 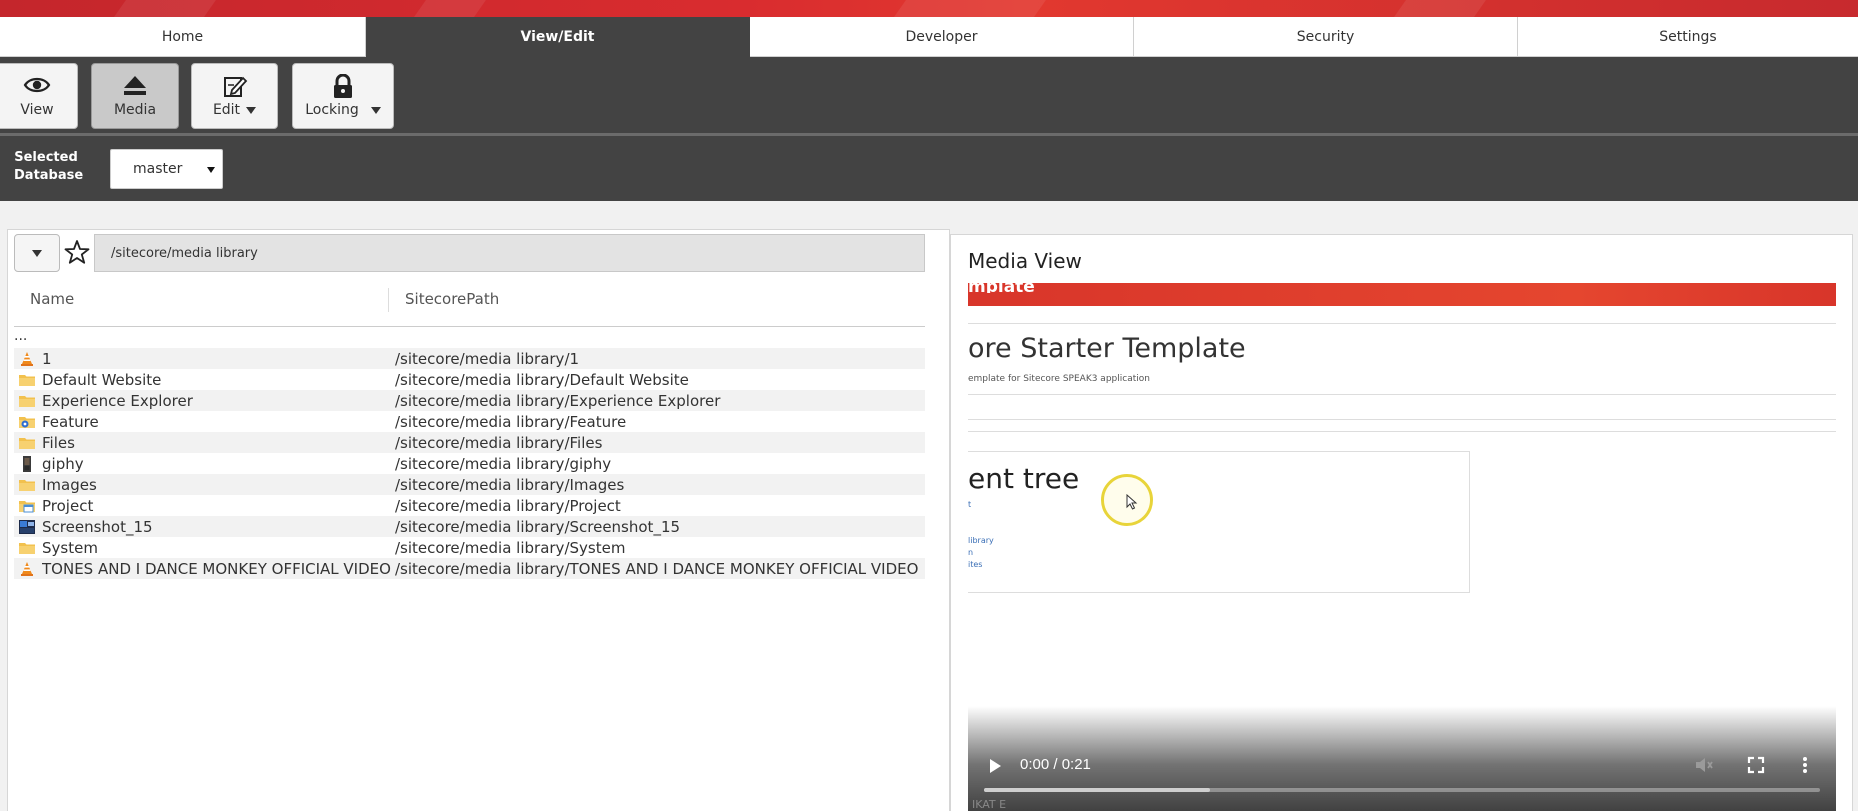 What do you see at coordinates (1704, 767) in the screenshot?
I see `volume-muted-icon` at bounding box center [1704, 767].